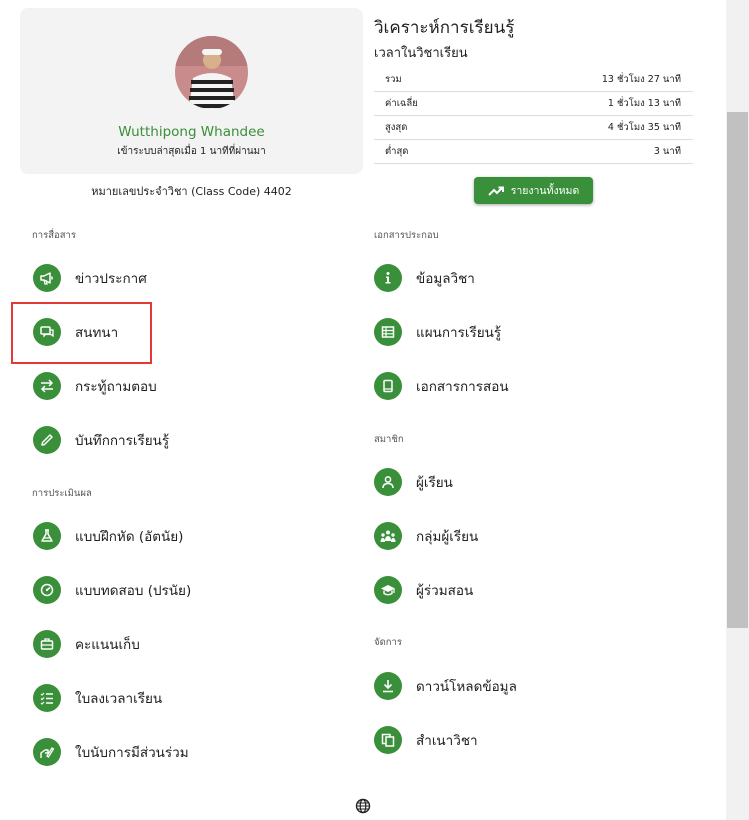 Image resolution: width=749 pixels, height=820 pixels. Describe the element at coordinates (495, 191) in the screenshot. I see `trending-up-icon` at that location.